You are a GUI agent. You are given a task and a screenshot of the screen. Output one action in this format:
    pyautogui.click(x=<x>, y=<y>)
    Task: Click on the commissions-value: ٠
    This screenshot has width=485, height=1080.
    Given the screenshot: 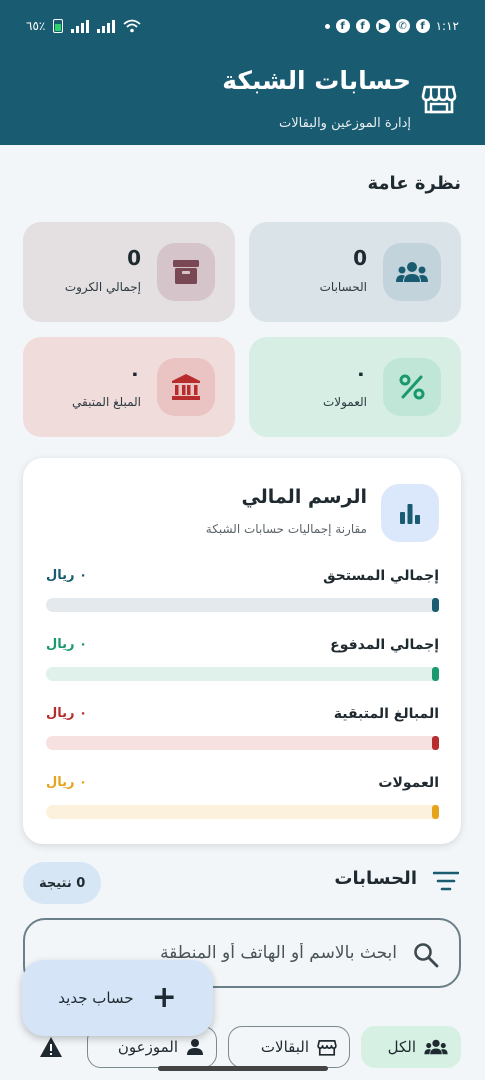 What is the action you would take?
    pyautogui.click(x=360, y=373)
    